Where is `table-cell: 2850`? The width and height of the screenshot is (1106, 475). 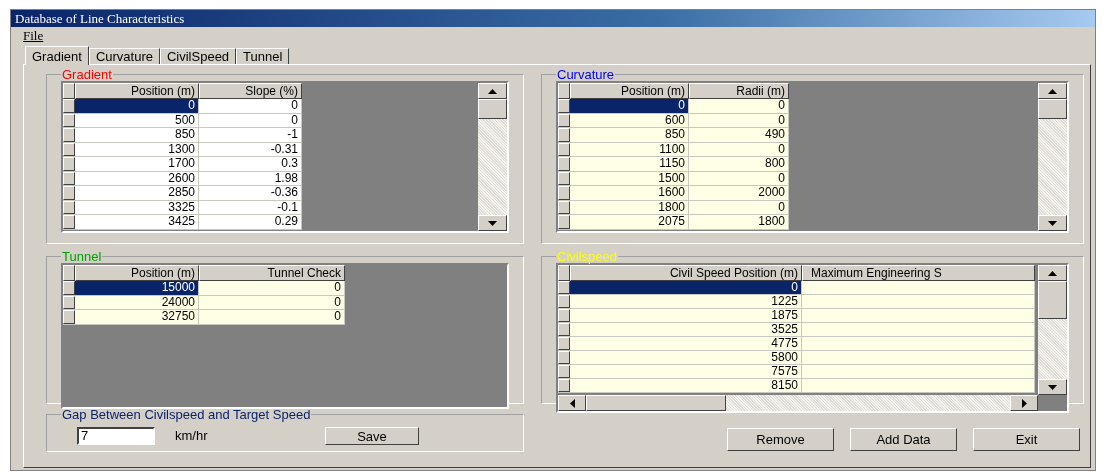
table-cell: 2850 is located at coordinates (137, 193).